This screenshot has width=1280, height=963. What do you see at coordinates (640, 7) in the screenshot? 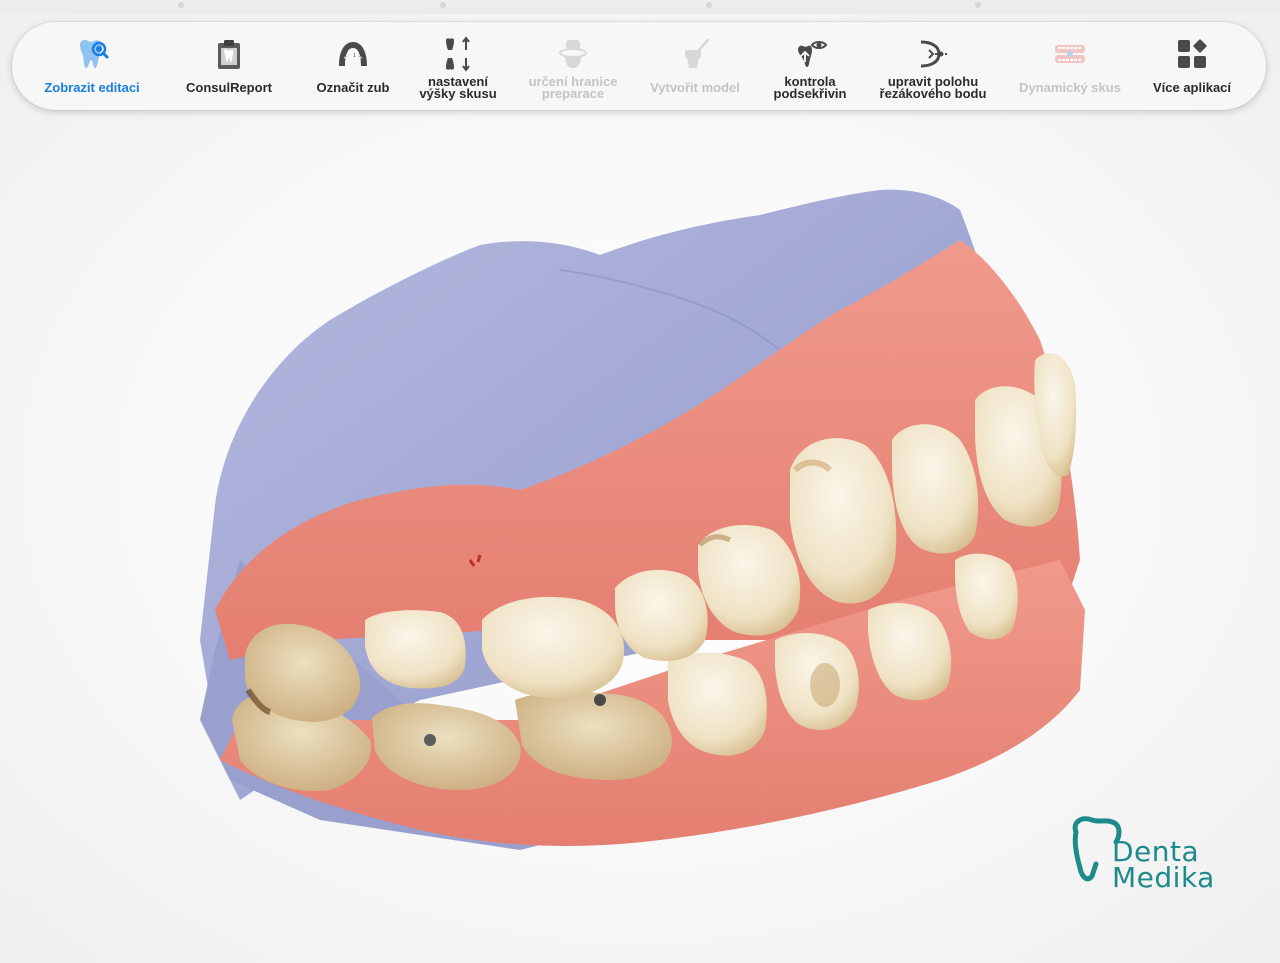
I see `top-strip` at bounding box center [640, 7].